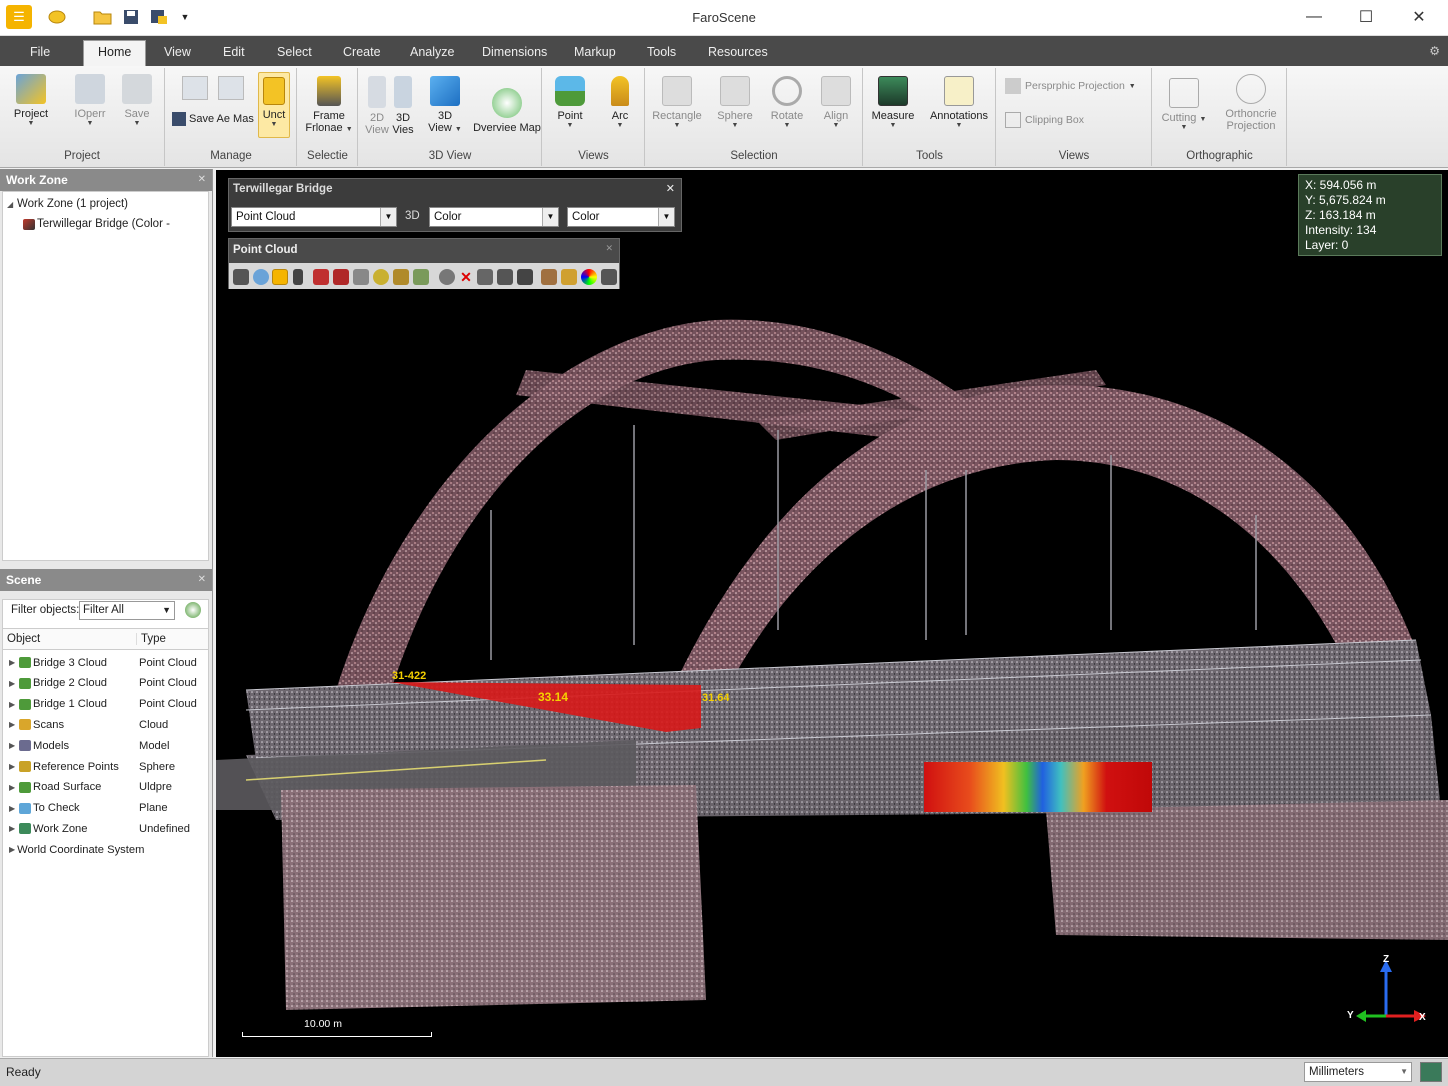  Describe the element at coordinates (549, 277) in the screenshot. I see `pc-camera-icon` at that location.